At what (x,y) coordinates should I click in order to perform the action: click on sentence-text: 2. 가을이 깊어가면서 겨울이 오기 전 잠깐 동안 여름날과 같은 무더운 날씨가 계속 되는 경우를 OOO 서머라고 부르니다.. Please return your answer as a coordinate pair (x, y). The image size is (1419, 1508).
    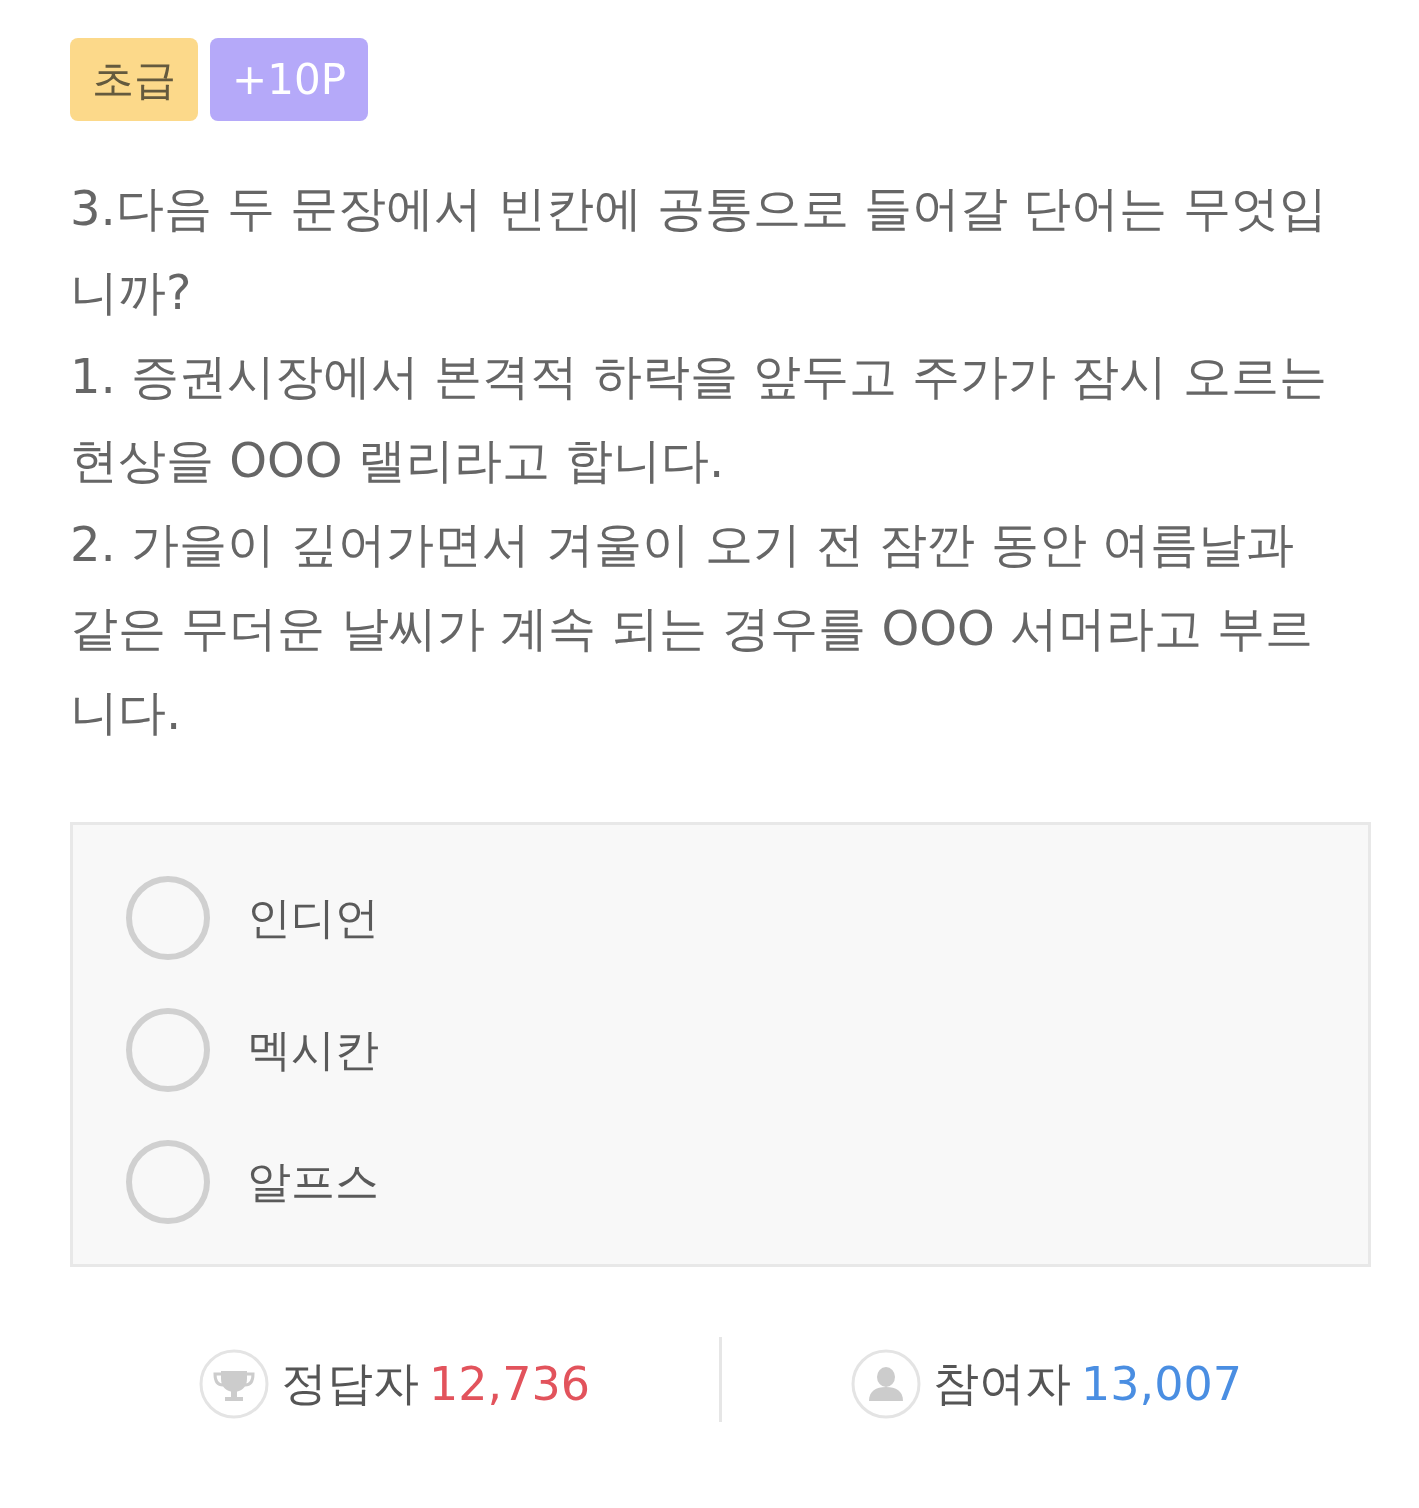
    Looking at the image, I should click on (692, 628).